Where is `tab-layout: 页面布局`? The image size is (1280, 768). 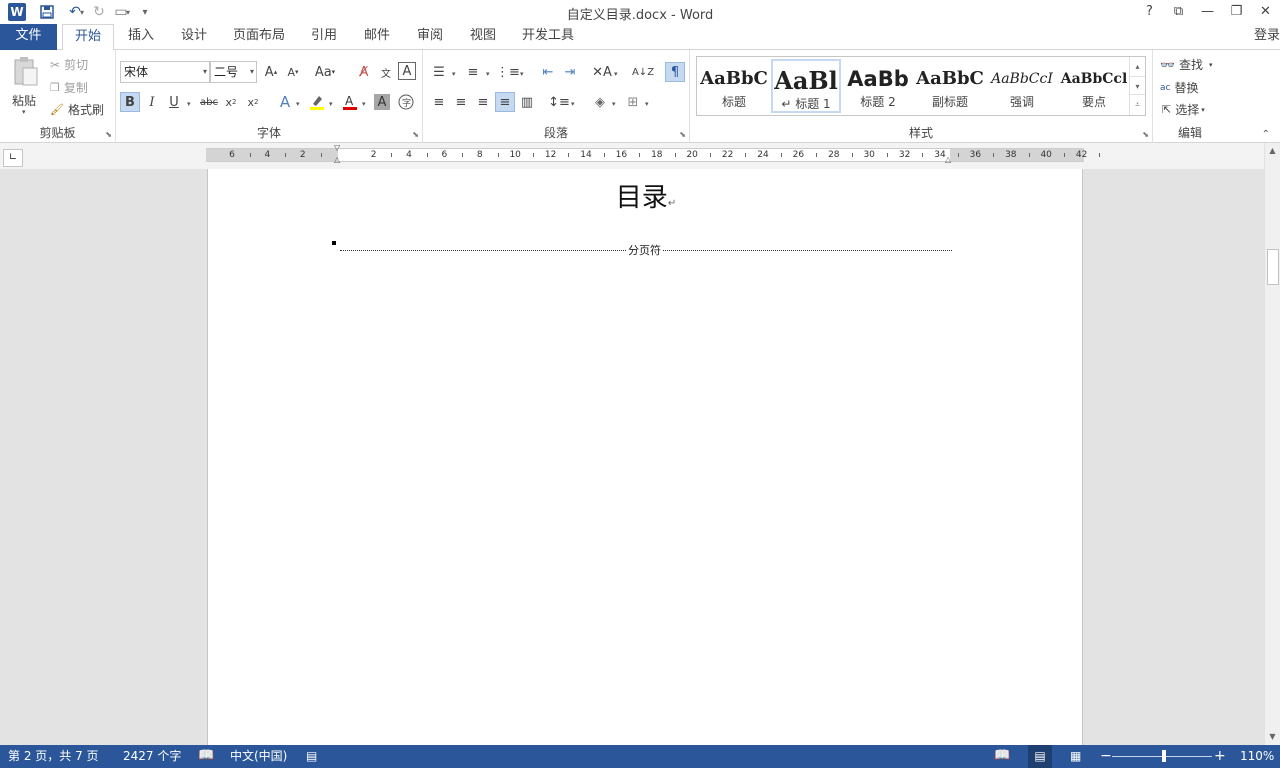
tab-layout: 页面布局 is located at coordinates (259, 37).